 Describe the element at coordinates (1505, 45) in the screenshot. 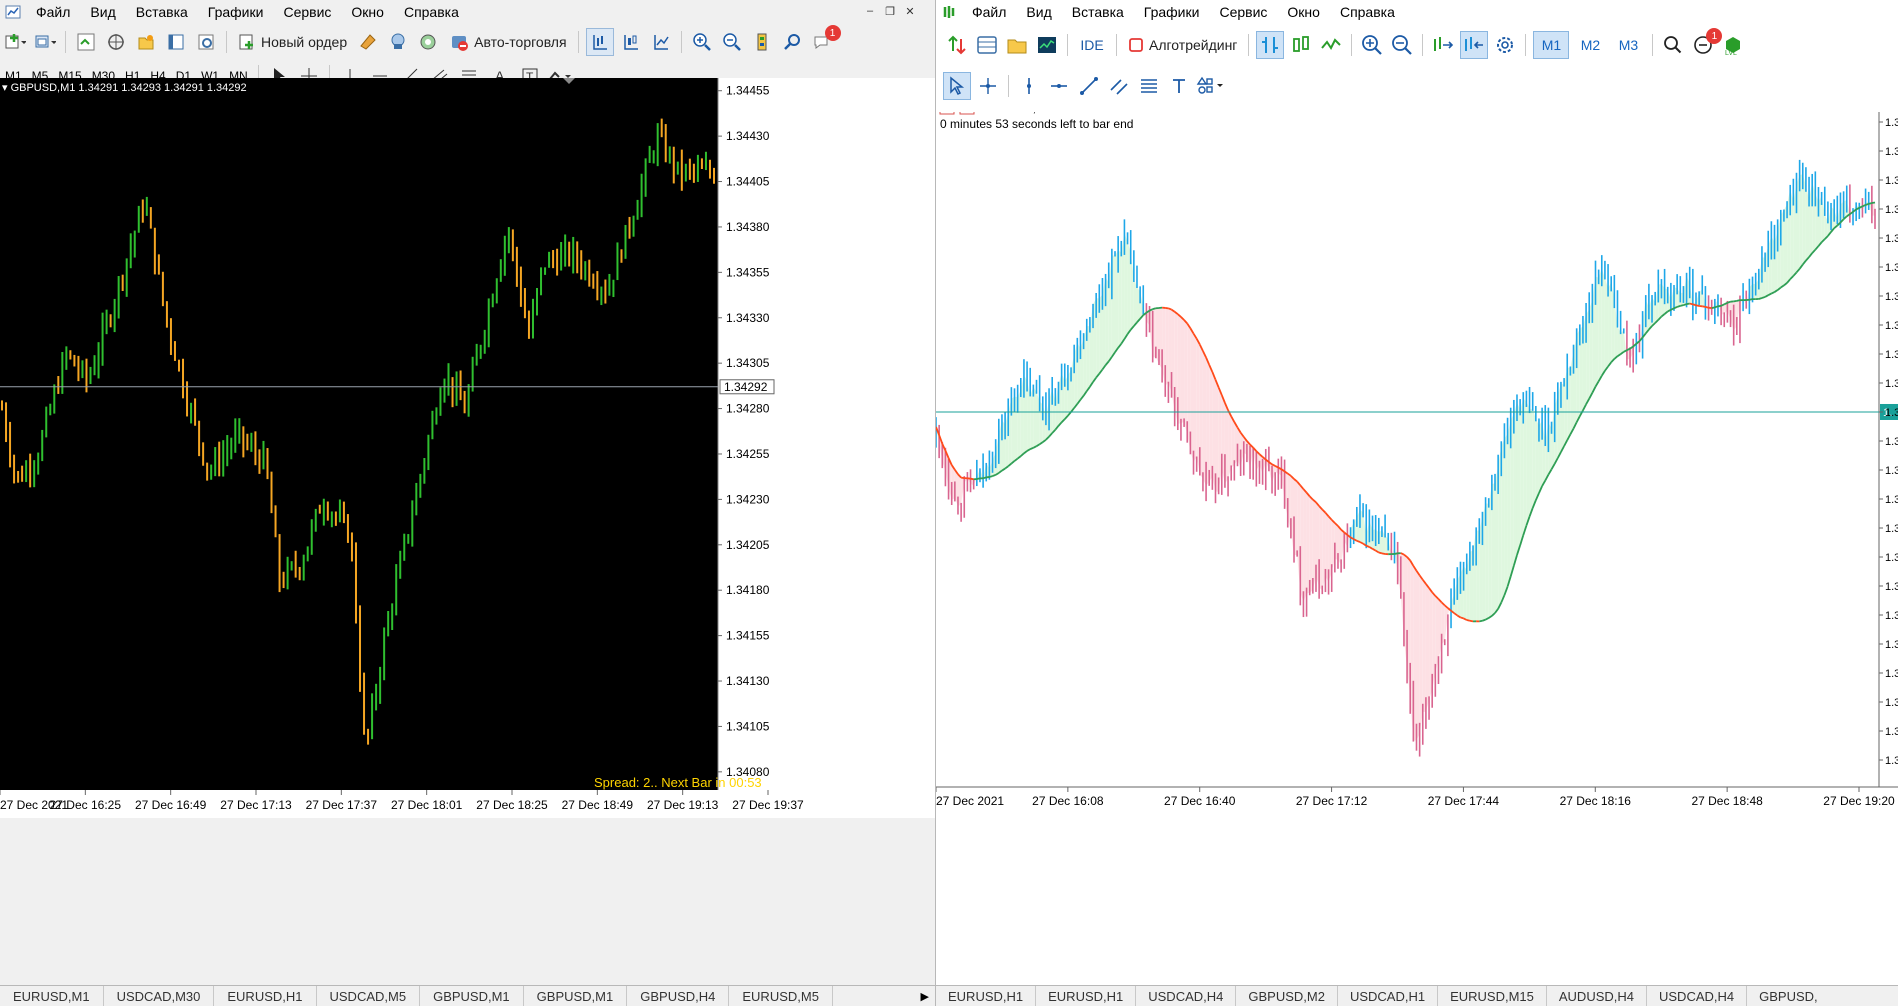

I see `properties-icon` at that location.